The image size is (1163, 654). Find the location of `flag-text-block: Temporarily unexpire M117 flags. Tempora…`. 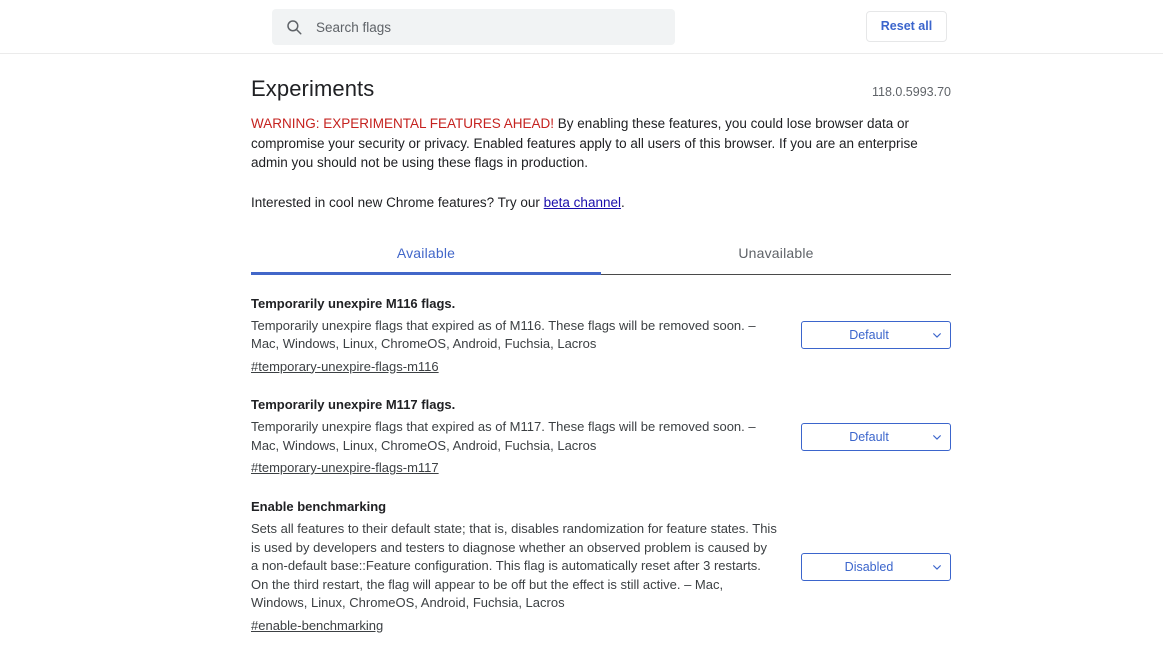

flag-text-block: Temporarily unexpire M117 flags. Tempora… is located at coordinates (520, 437).